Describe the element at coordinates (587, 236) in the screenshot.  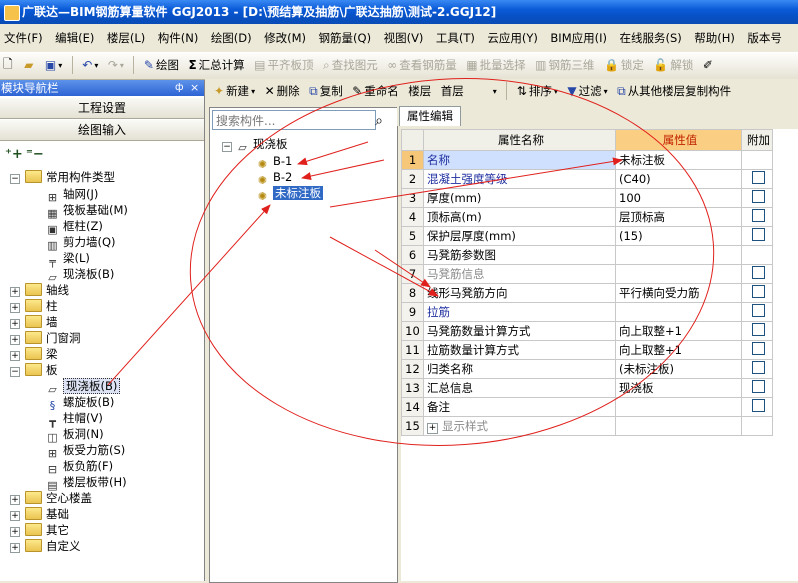
I see `table-row: 5 保护层厚度(mm) (15)` at that location.